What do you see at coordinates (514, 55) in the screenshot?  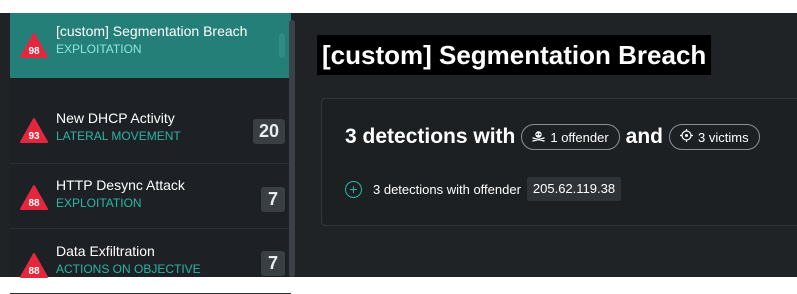 I see `page-title: [custom] Segmentation Breach` at bounding box center [514, 55].